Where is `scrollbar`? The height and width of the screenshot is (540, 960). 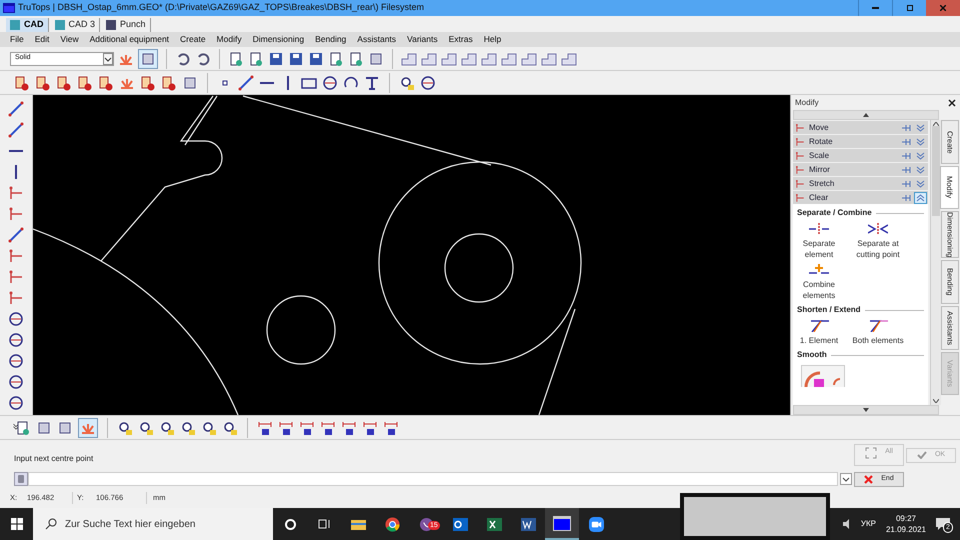
scrollbar is located at coordinates (935, 262).